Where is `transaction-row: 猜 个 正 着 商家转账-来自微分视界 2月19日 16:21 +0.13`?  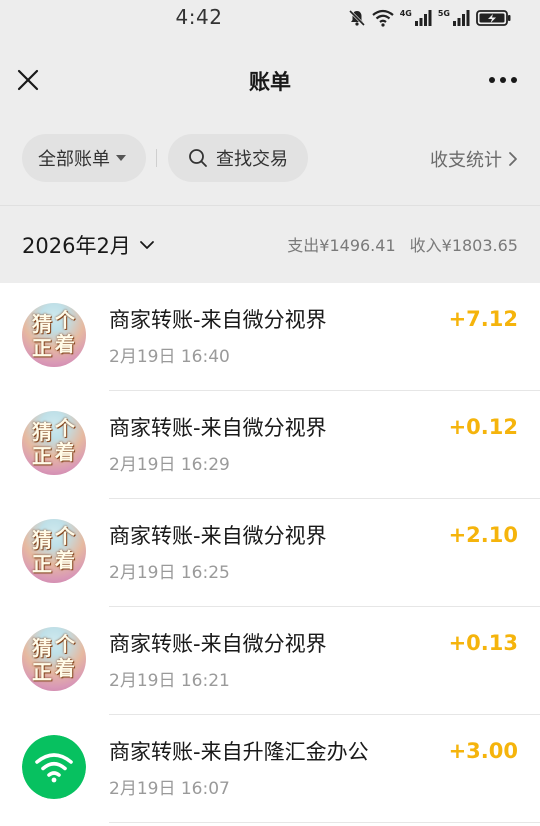 transaction-row: 猜 个 正 着 商家转账-来自微分视界 2月19日 16:21 +0.13 is located at coordinates (270, 661).